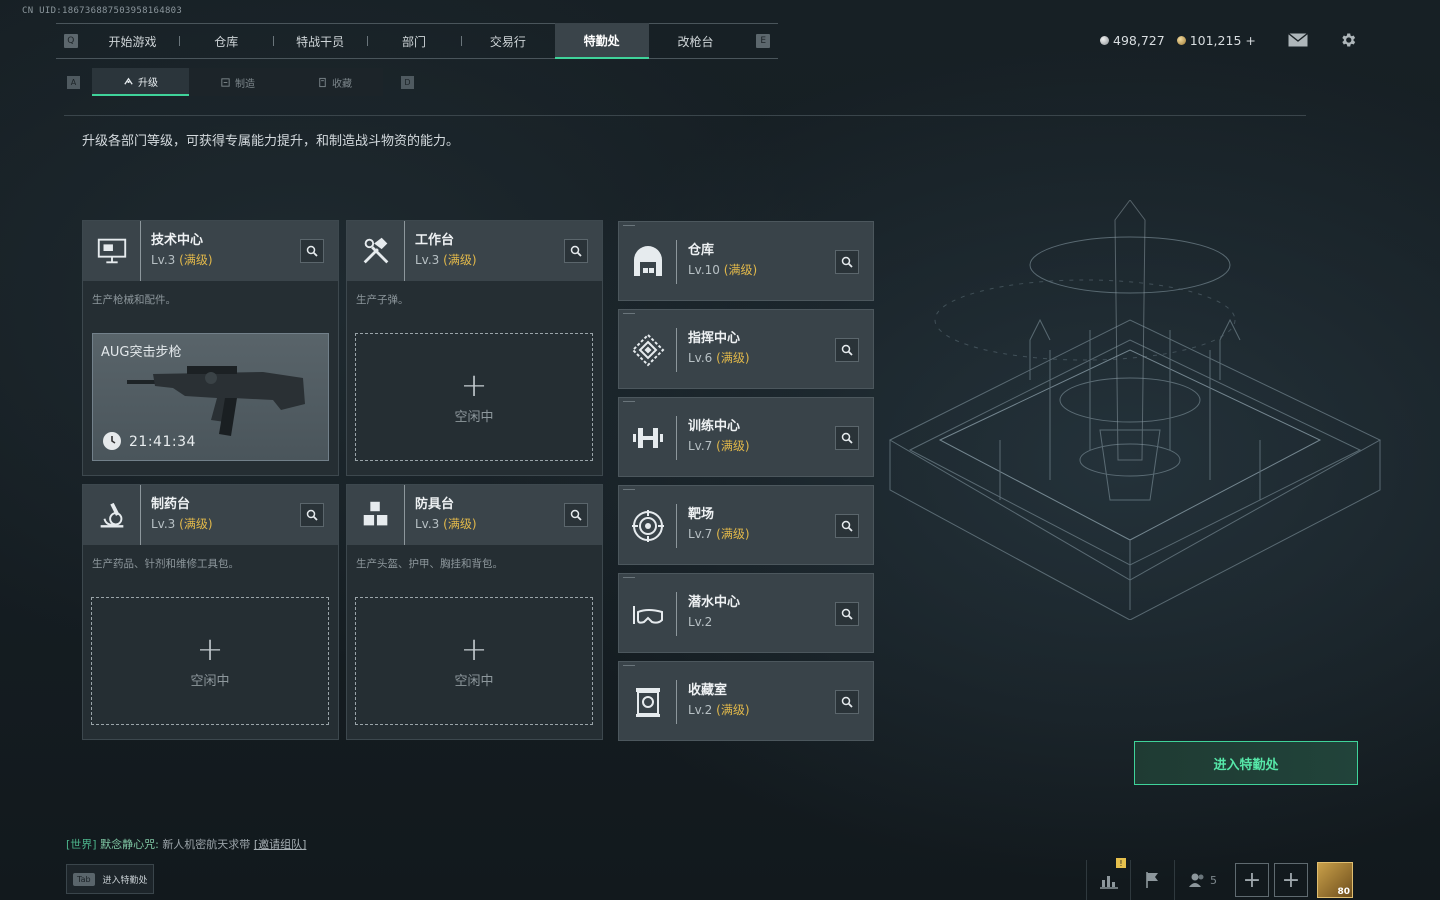 Image resolution: width=1440 pixels, height=900 pixels. What do you see at coordinates (1213, 880) in the screenshot?
I see `friends-count: 5` at bounding box center [1213, 880].